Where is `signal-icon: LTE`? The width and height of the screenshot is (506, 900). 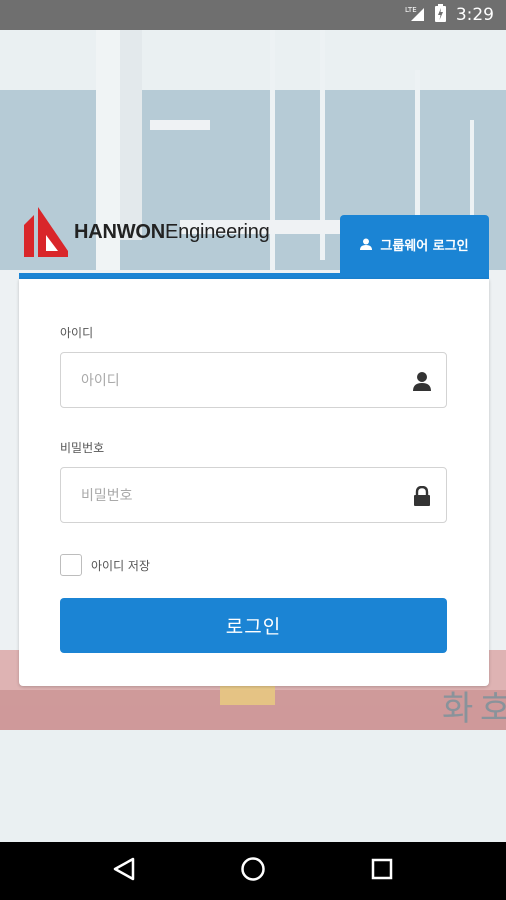
signal-icon: LTE is located at coordinates (415, 15).